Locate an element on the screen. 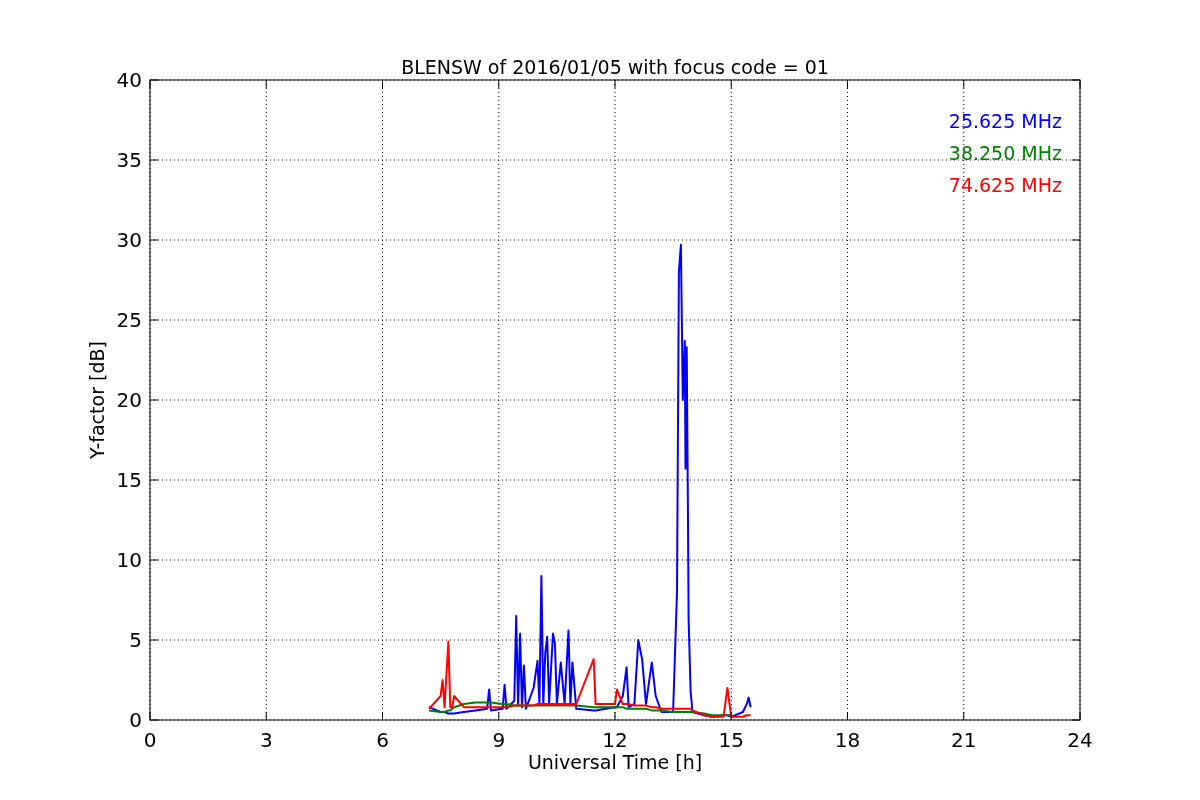  y-axis-label: Y-factor [dB] is located at coordinates (97, 400).